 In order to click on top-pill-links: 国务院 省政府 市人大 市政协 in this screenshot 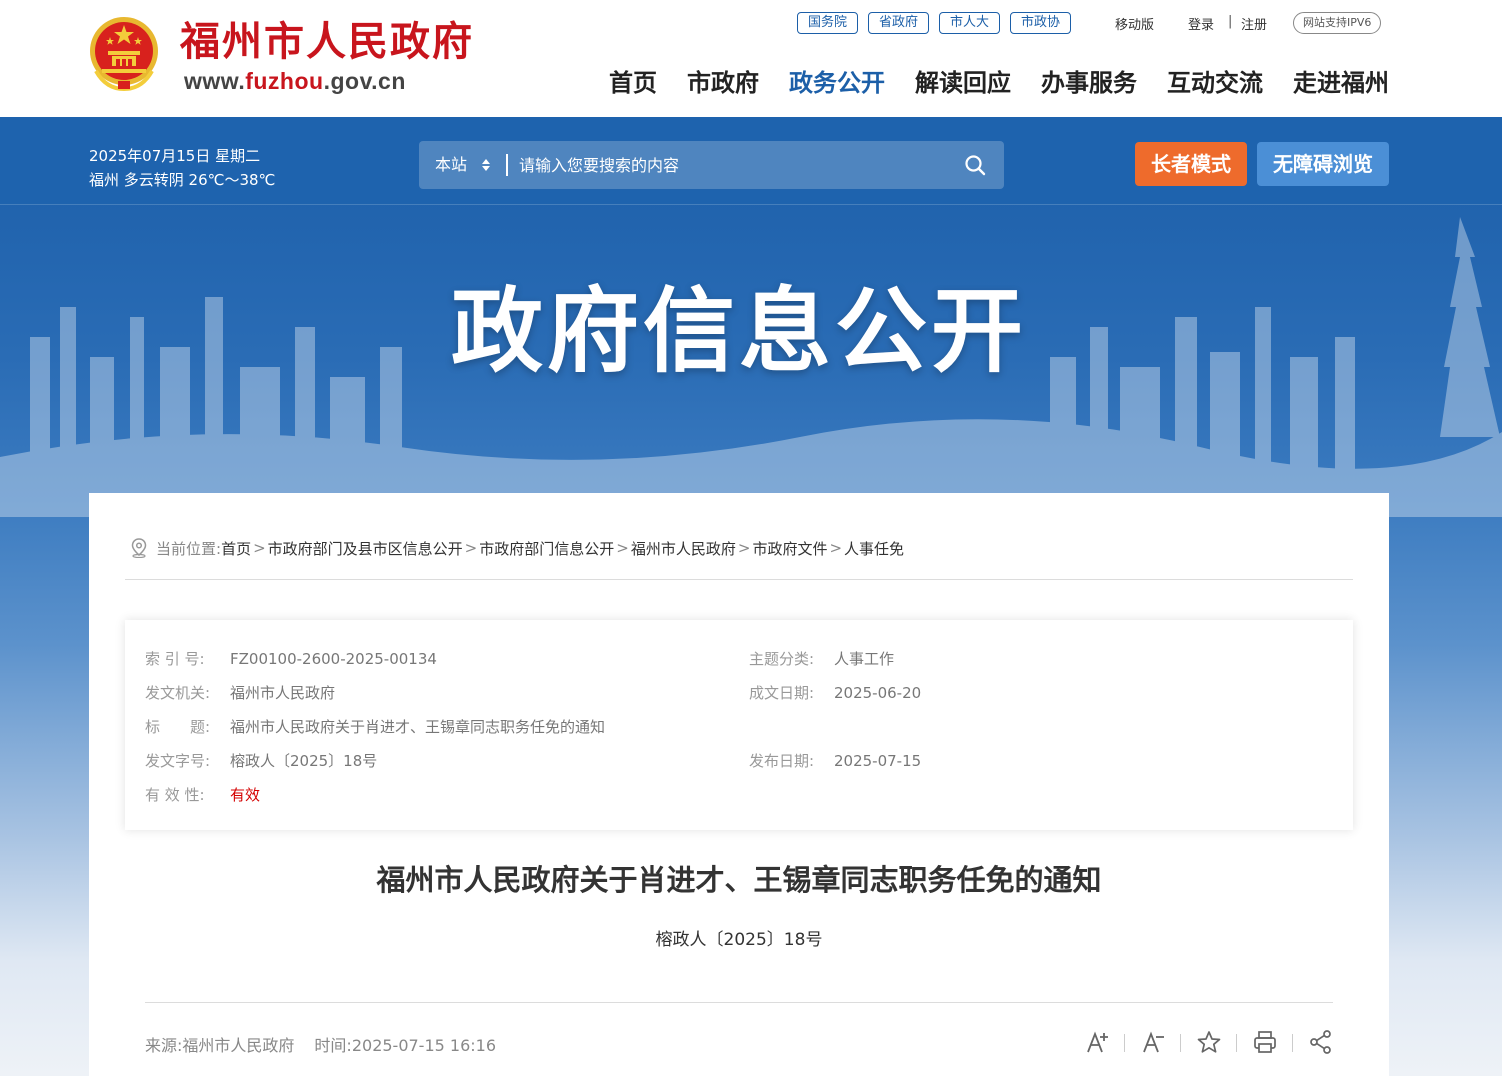, I will do `click(939, 23)`.